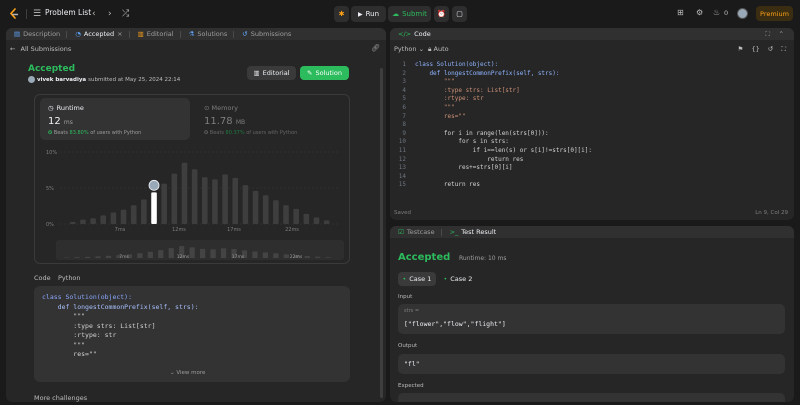  What do you see at coordinates (402, 168) in the screenshot?
I see `line-number: 13` at bounding box center [402, 168].